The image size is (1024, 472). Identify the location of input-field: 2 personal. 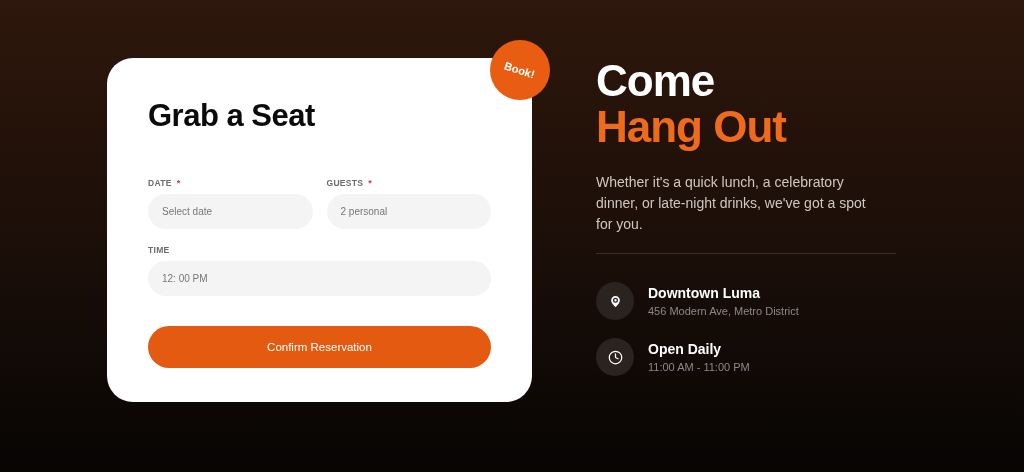
(408, 211).